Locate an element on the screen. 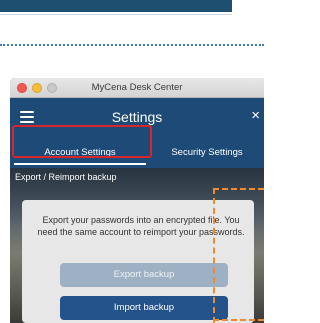  window-titlebar: MyCena Desk Center is located at coordinates (137, 88).